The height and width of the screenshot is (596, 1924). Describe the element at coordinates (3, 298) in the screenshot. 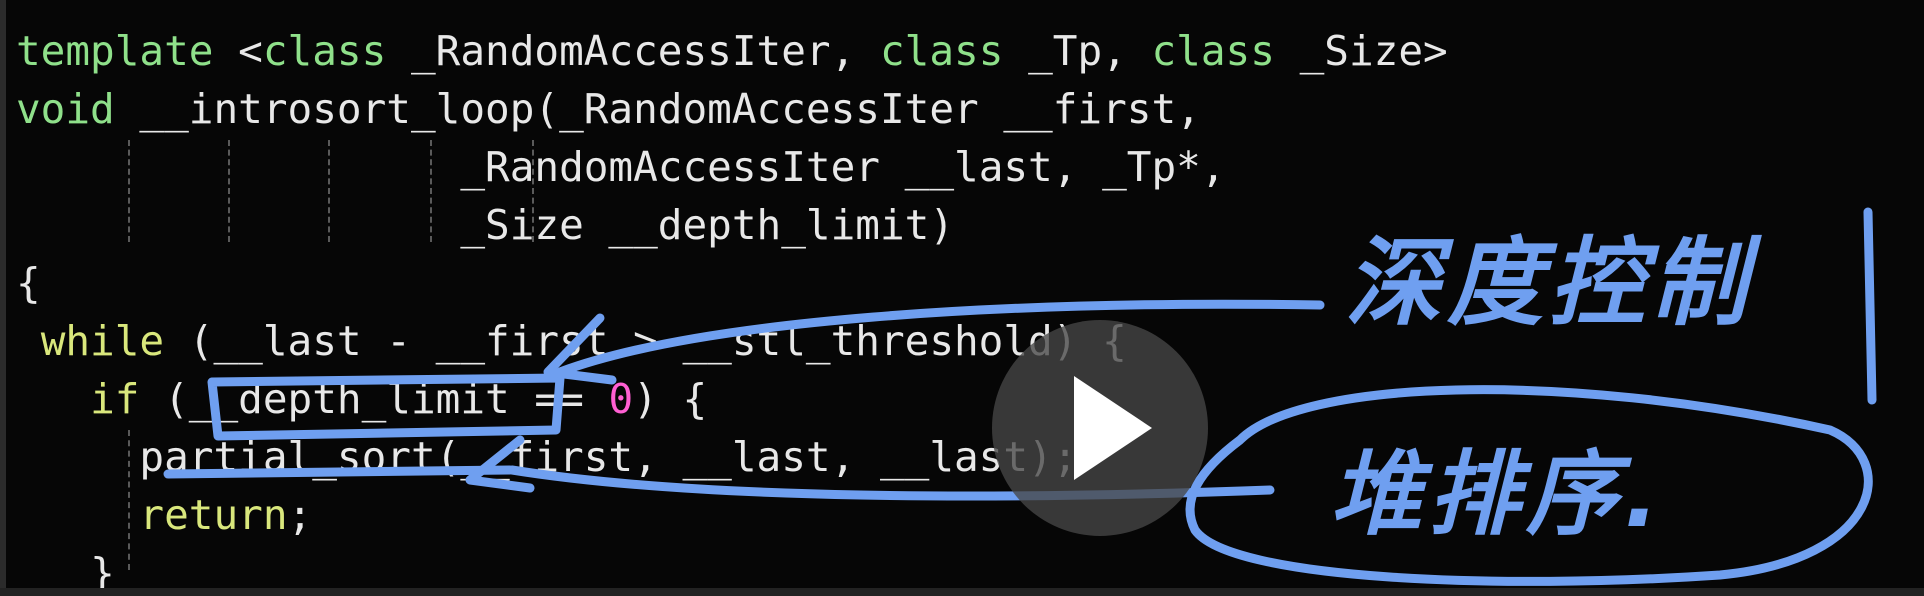

I see `editor-gutter` at that location.